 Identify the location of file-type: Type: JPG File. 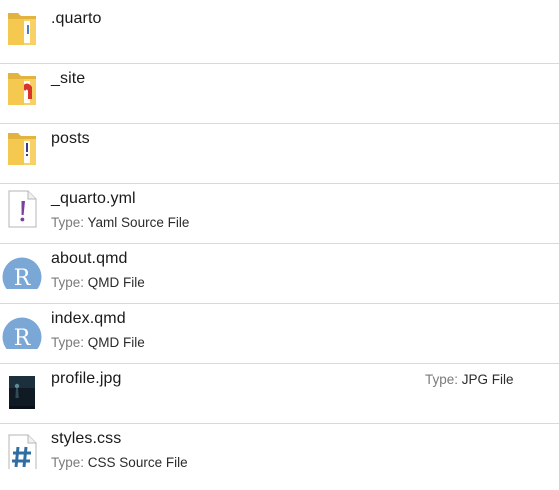
(469, 379).